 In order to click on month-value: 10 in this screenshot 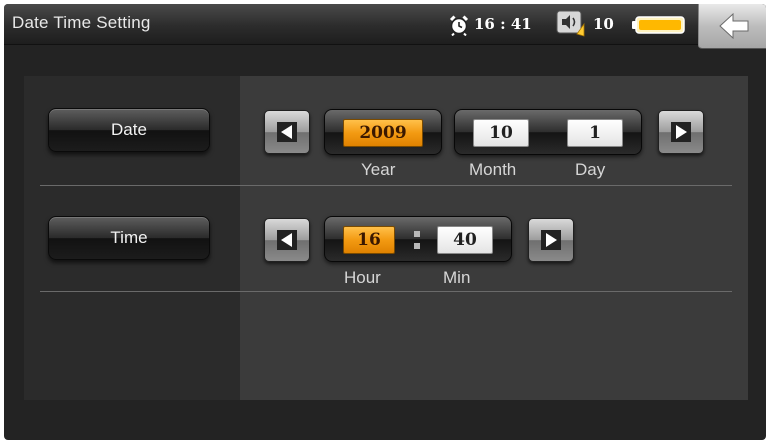, I will do `click(501, 133)`.